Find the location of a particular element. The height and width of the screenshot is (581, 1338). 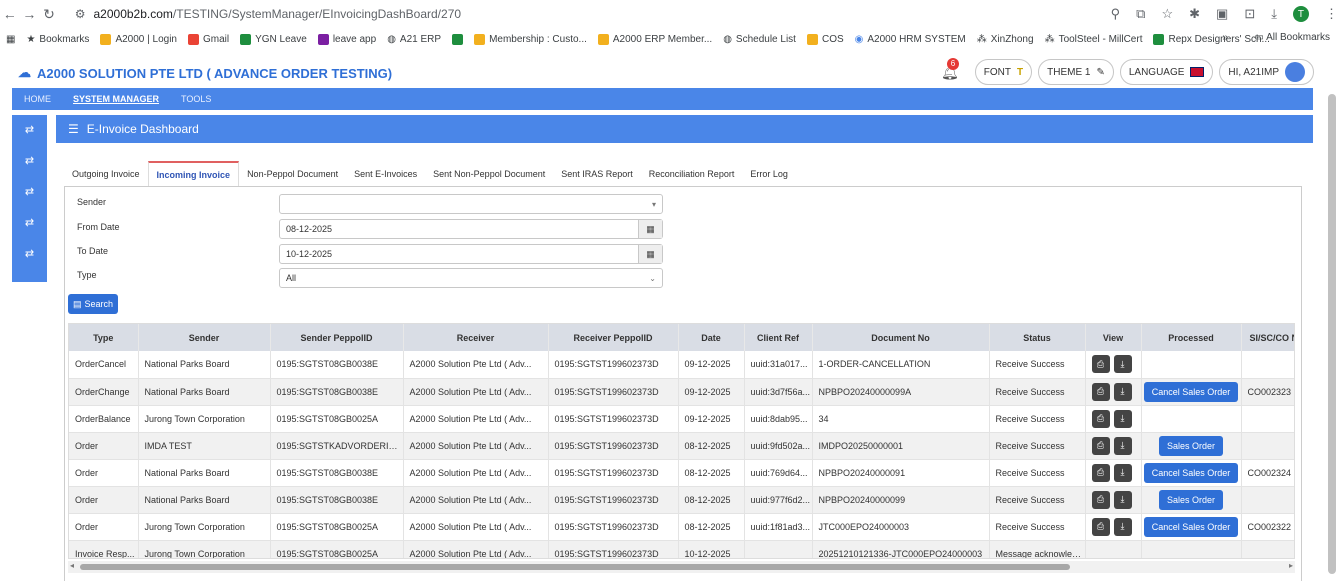

bookmark-item: COS is located at coordinates (825, 39).